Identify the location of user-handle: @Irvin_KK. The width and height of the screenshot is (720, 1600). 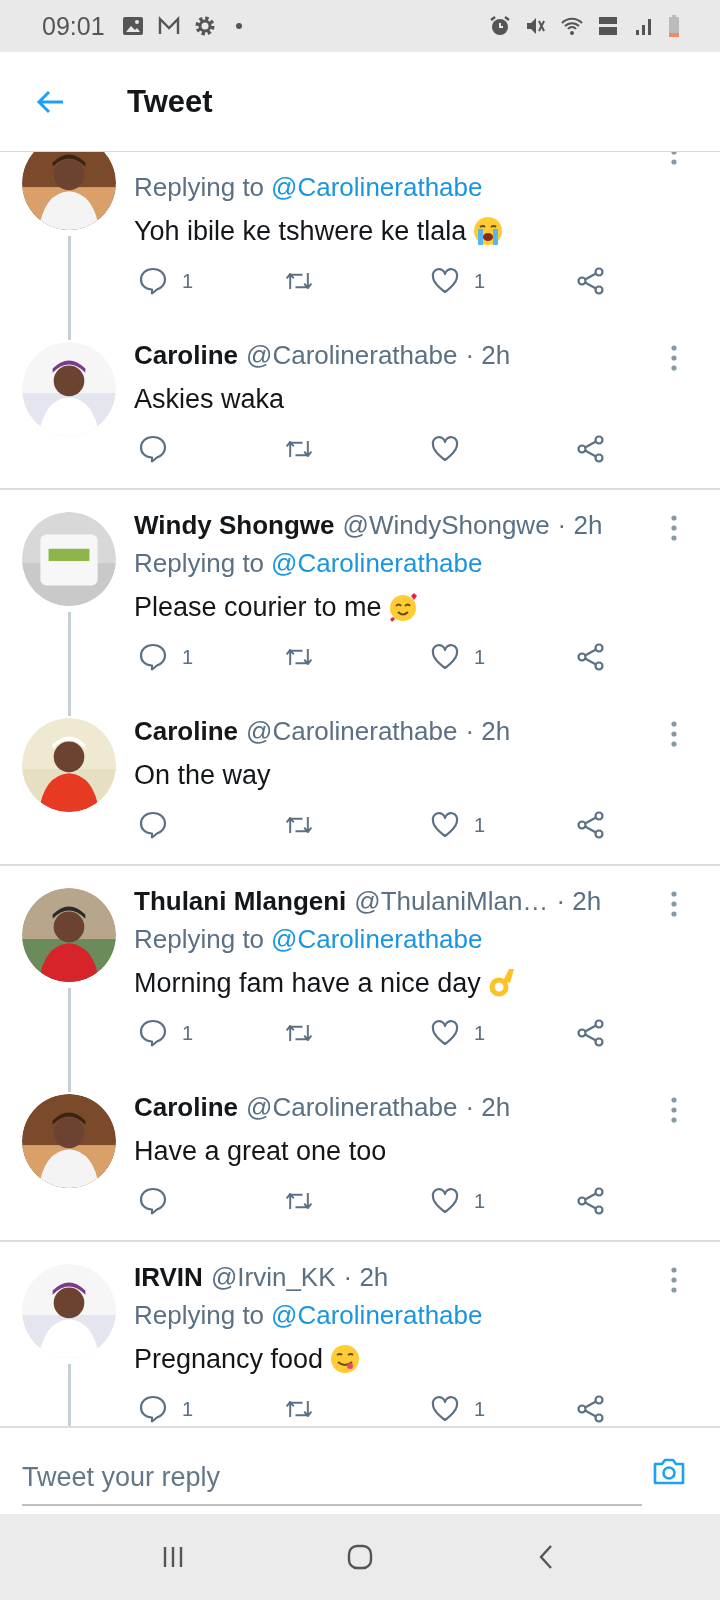
(273, 1277).